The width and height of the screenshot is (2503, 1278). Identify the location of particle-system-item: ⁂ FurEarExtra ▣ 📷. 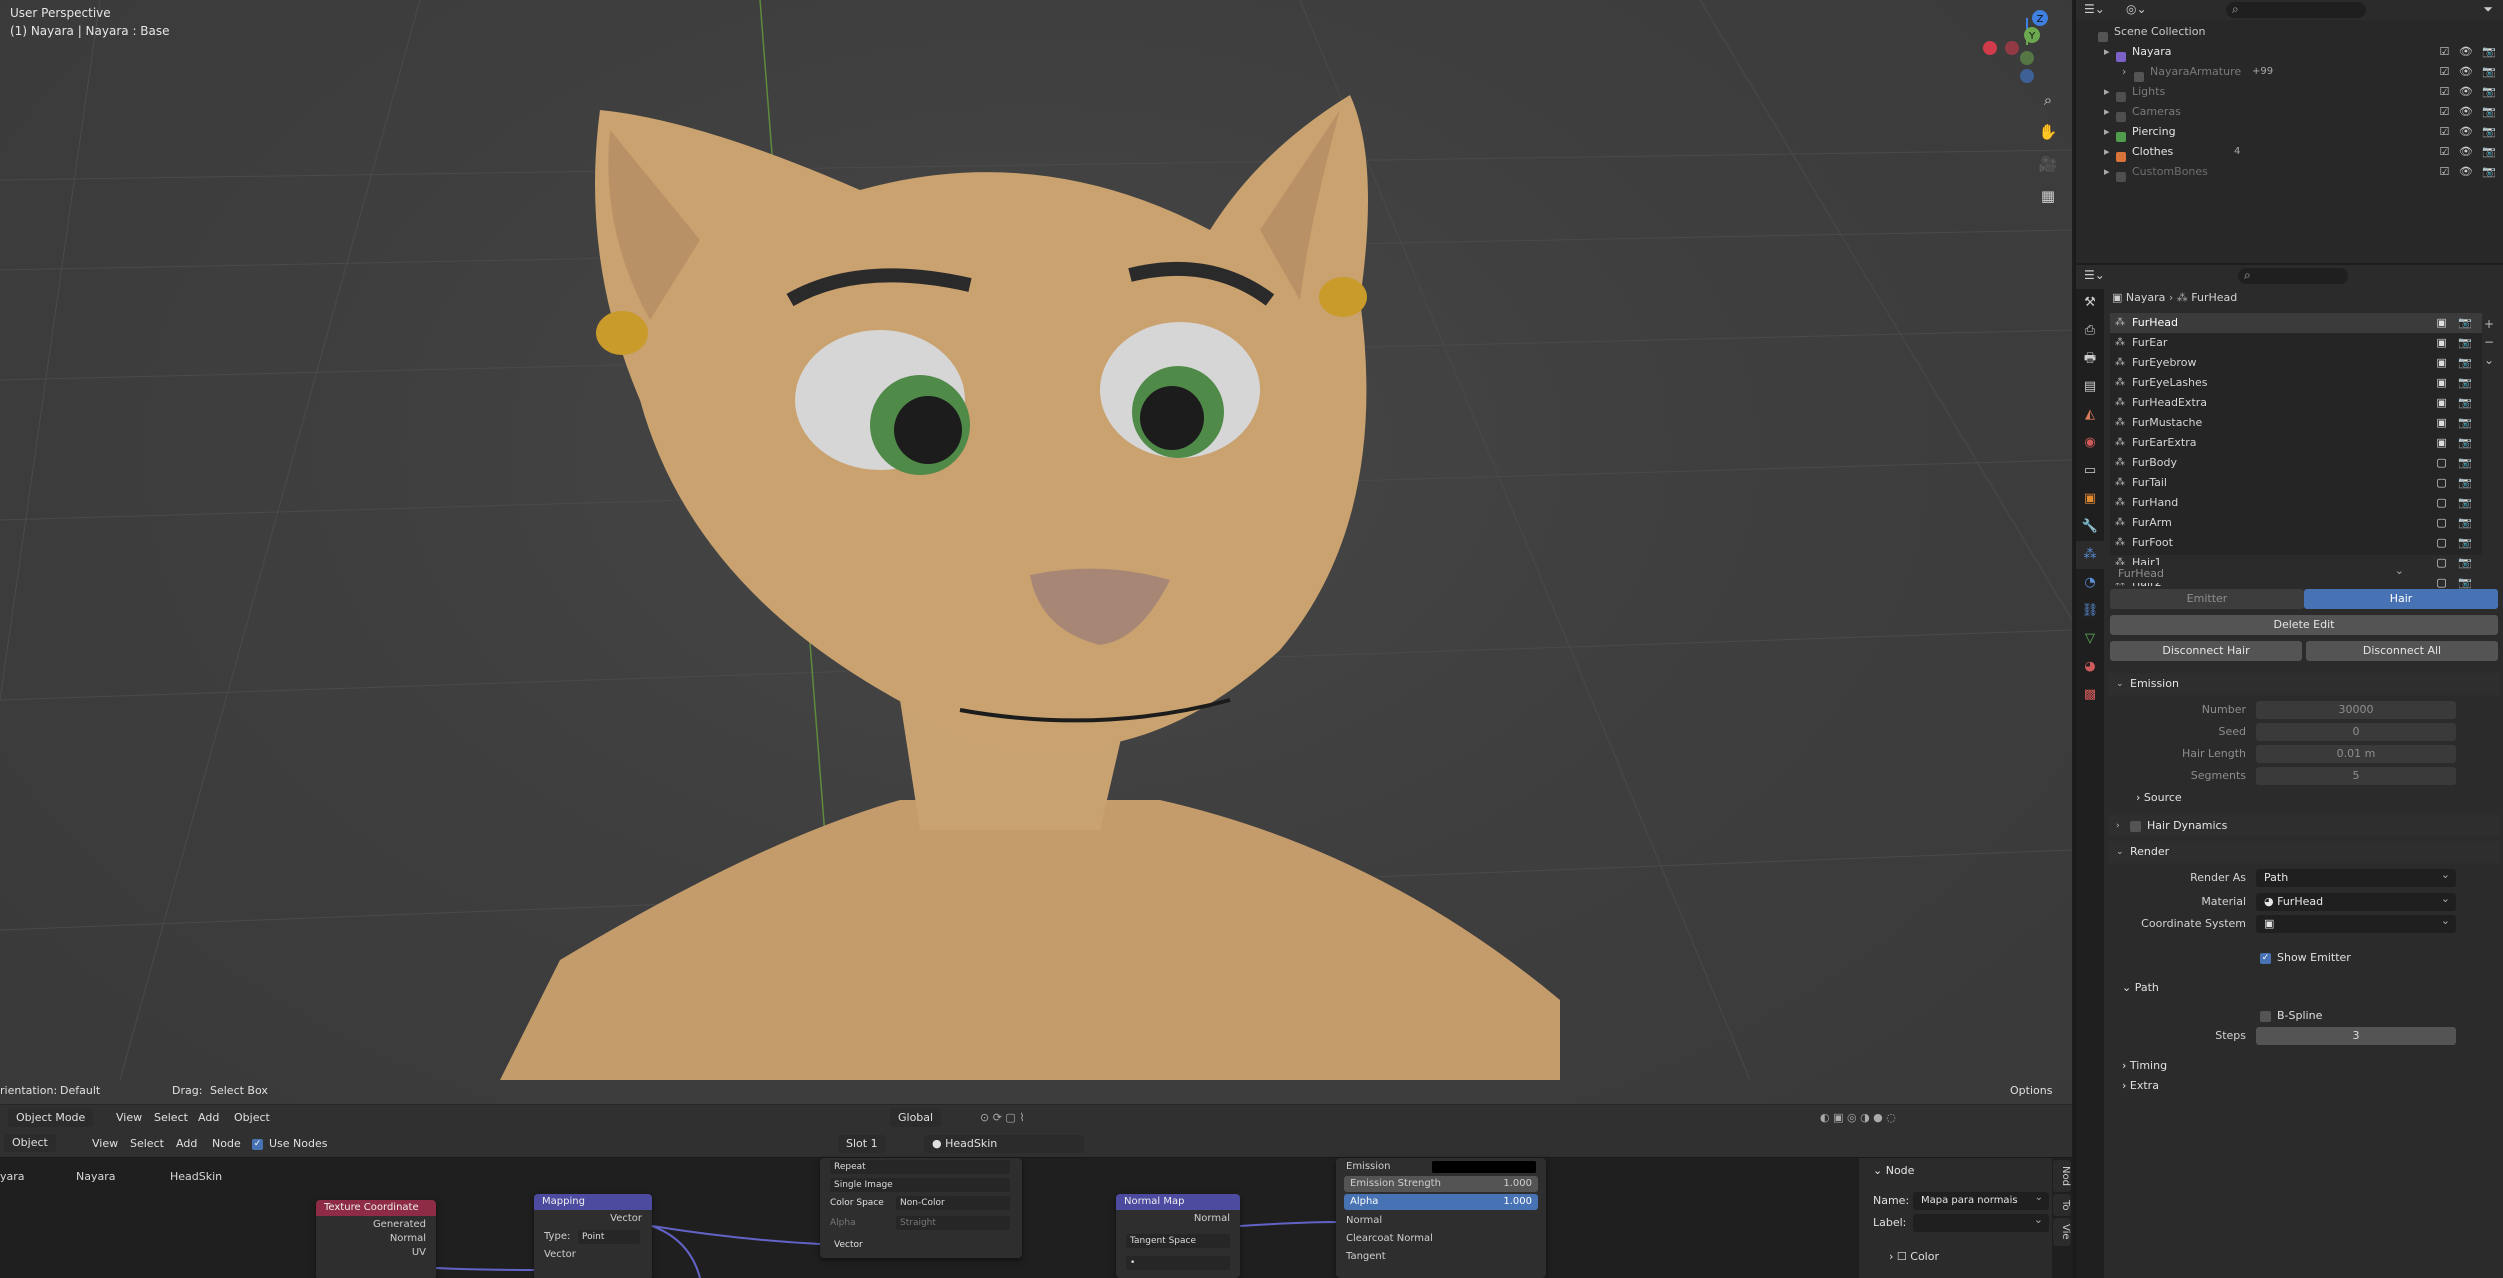
(2296, 443).